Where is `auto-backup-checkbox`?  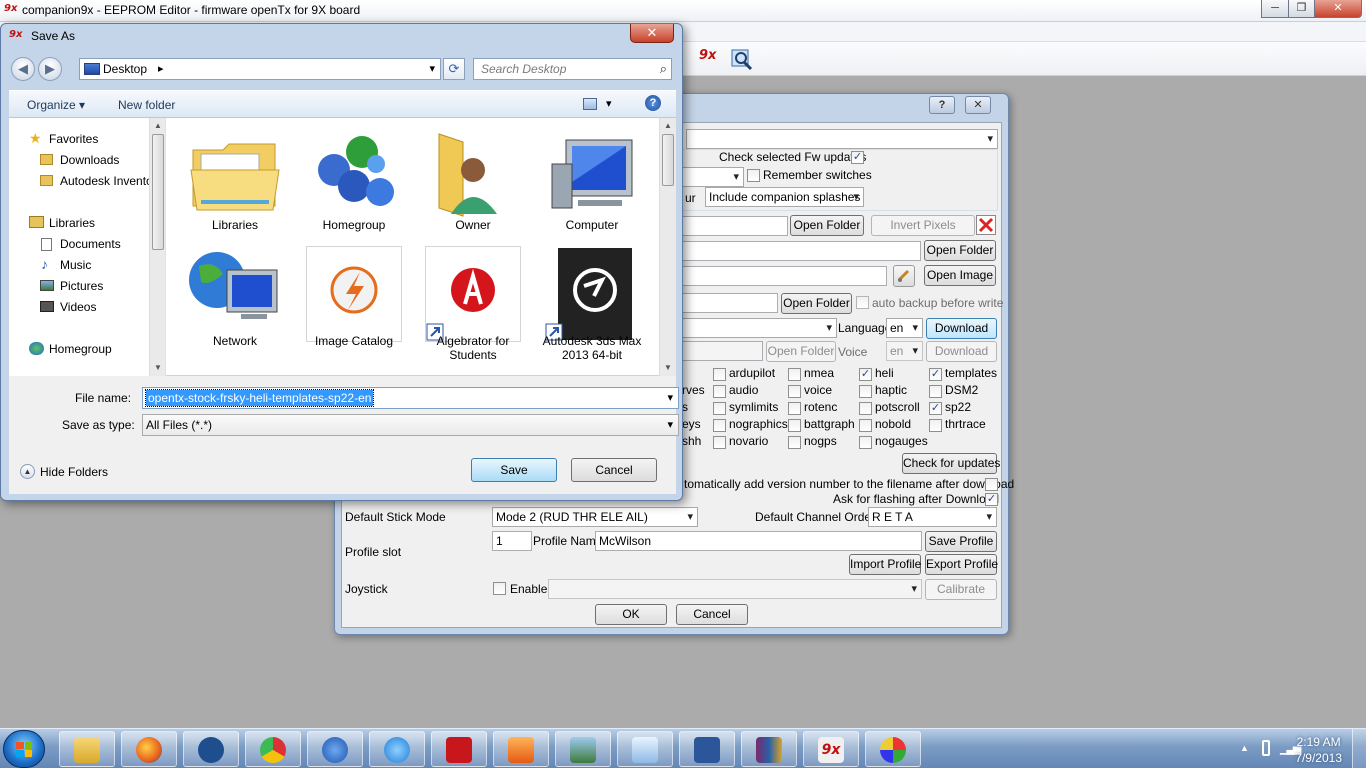
auto-backup-checkbox is located at coordinates (862, 302).